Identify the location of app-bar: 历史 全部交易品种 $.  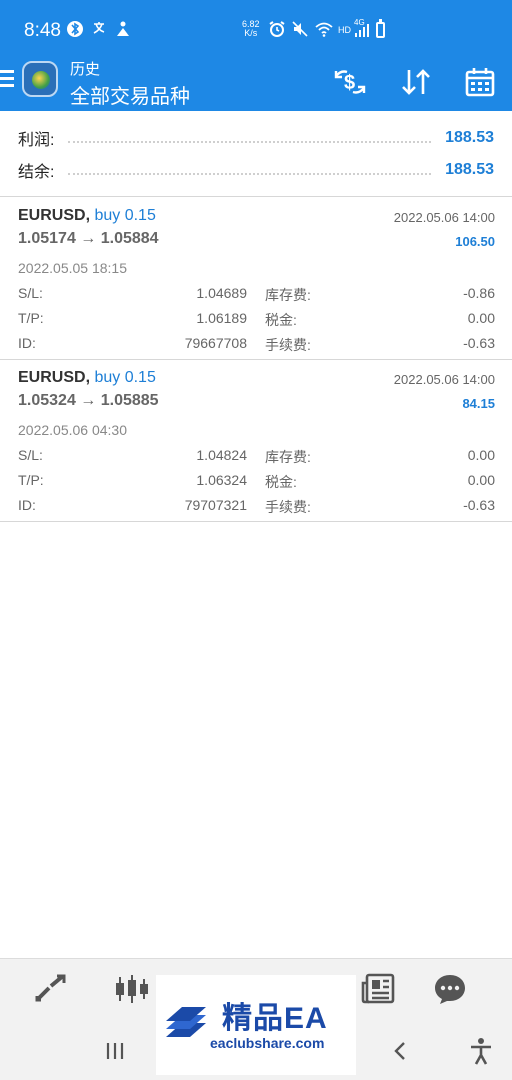
(256, 84).